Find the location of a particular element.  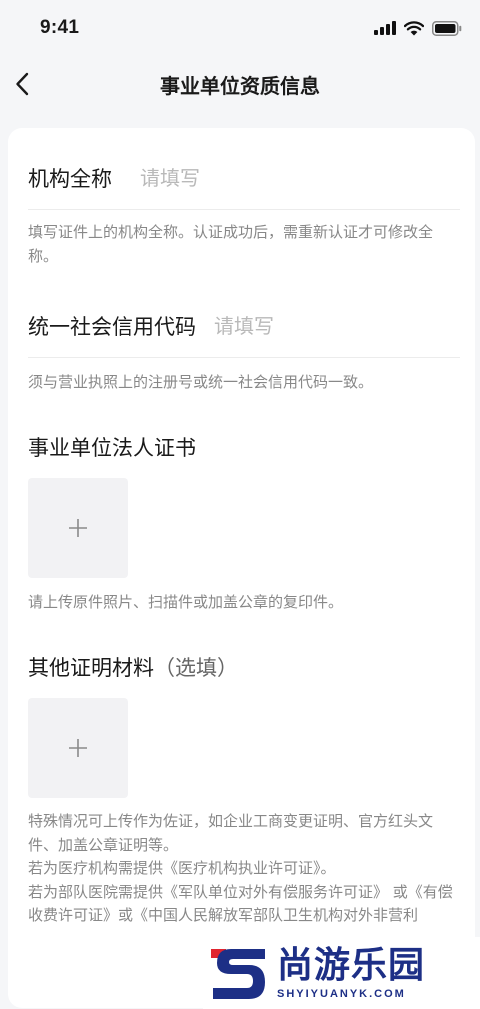

status-icons is located at coordinates (418, 28).